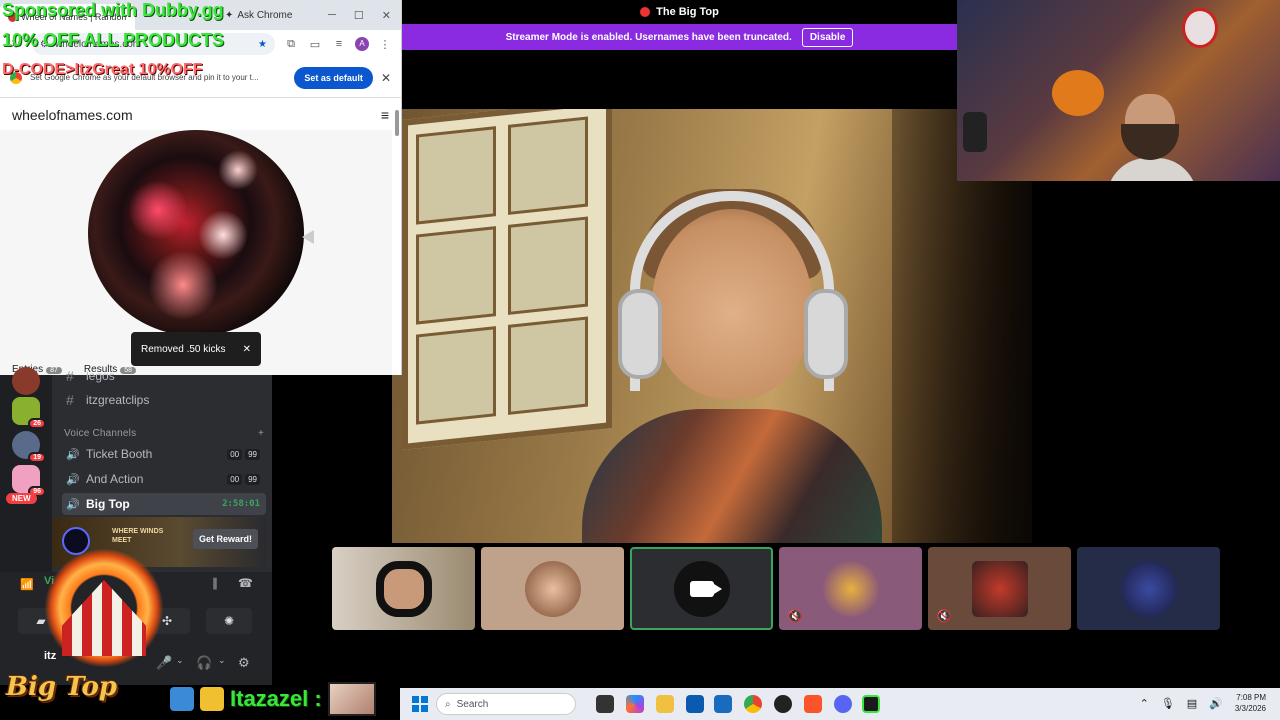 The width and height of the screenshot is (1280, 720). Describe the element at coordinates (229, 15) in the screenshot. I see `sparkle-icon: ✦` at that location.